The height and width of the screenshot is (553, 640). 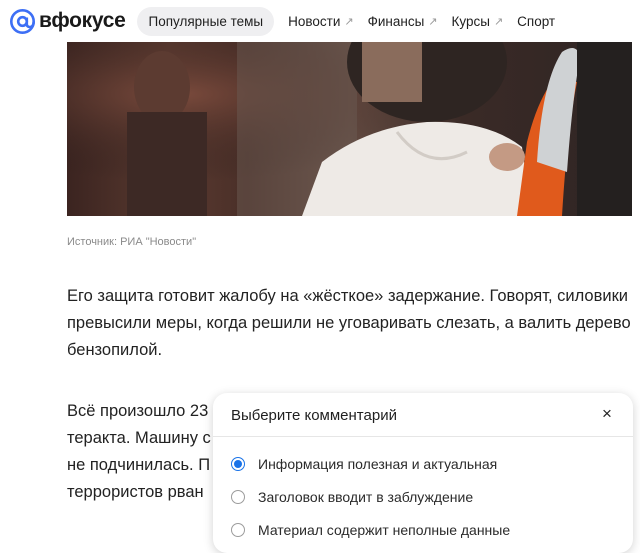 I want to click on nav-item-label: Спорт, so click(x=536, y=21).